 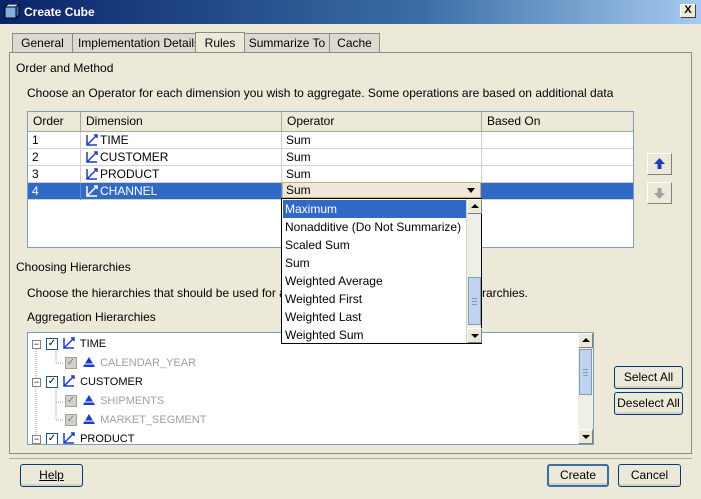 What do you see at coordinates (181, 157) in the screenshot?
I see `dimension-cell: CUSTOMER` at bounding box center [181, 157].